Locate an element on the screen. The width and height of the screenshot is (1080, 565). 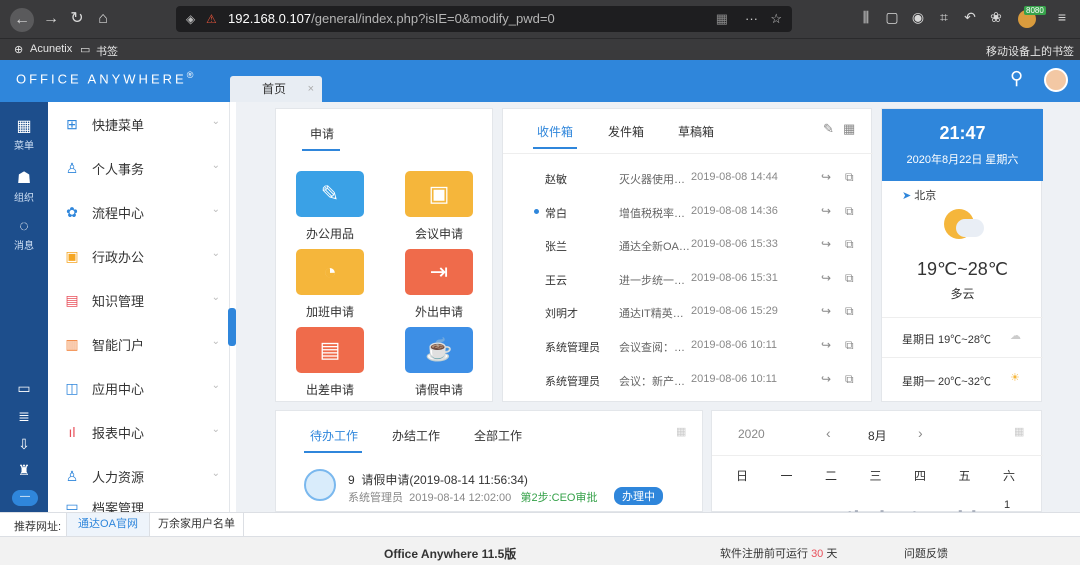
rail-item-message: ◌ 消息 is located at coordinates (24, 235).